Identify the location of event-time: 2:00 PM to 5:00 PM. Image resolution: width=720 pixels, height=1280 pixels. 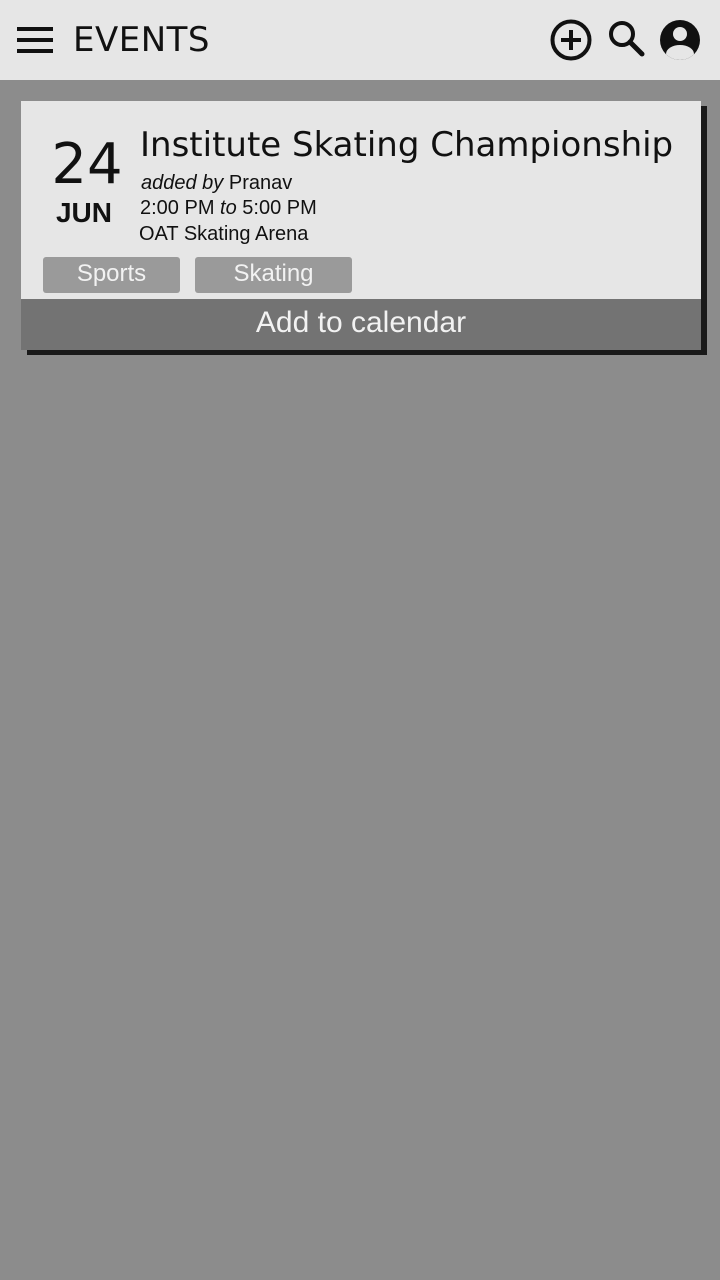
(228, 208).